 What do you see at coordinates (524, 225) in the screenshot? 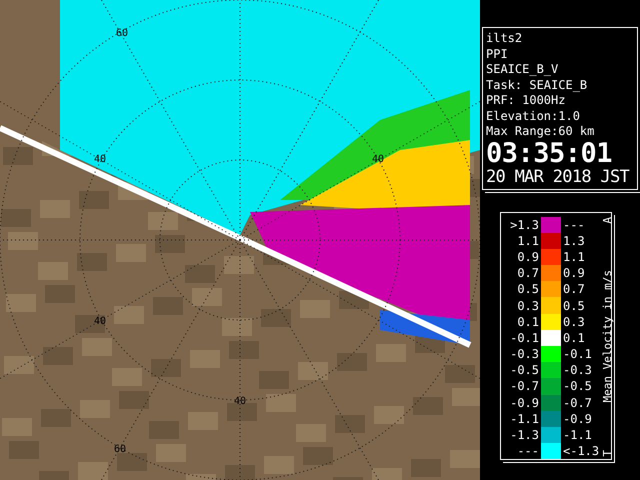
I see `legend-value: >1.3` at bounding box center [524, 225].